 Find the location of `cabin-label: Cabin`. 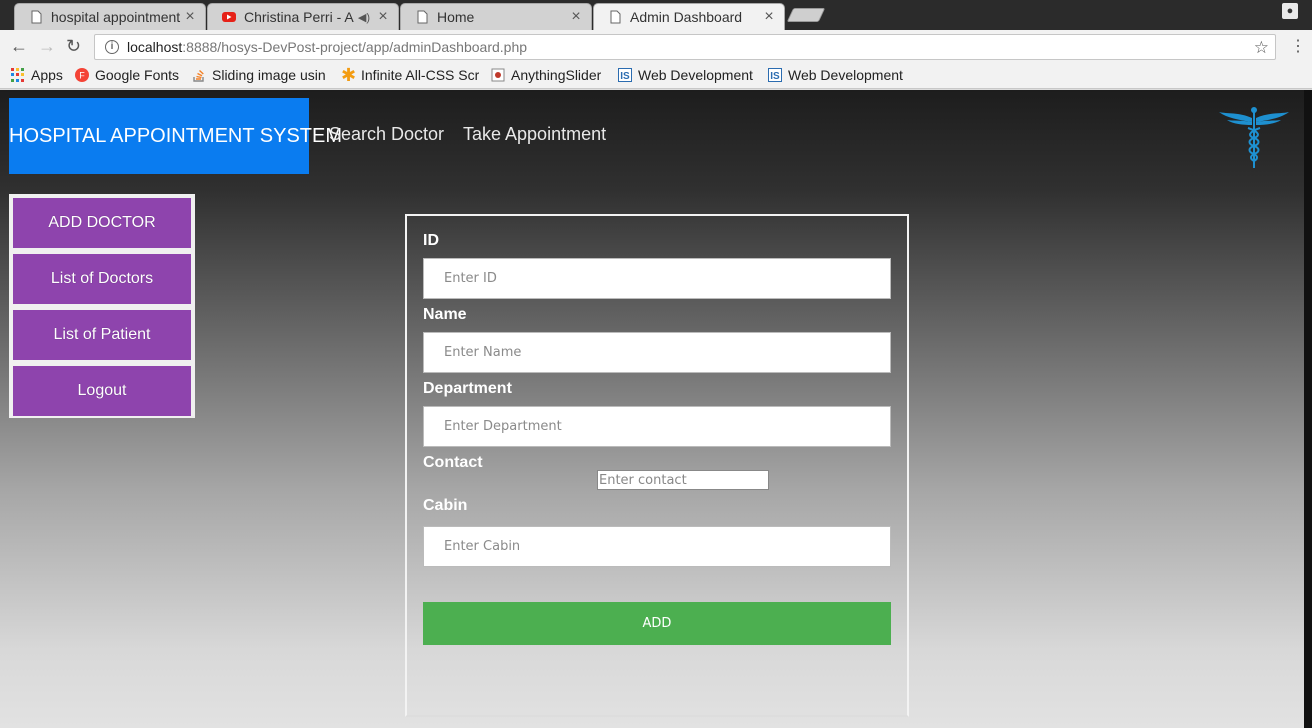

cabin-label: Cabin is located at coordinates (445, 505).